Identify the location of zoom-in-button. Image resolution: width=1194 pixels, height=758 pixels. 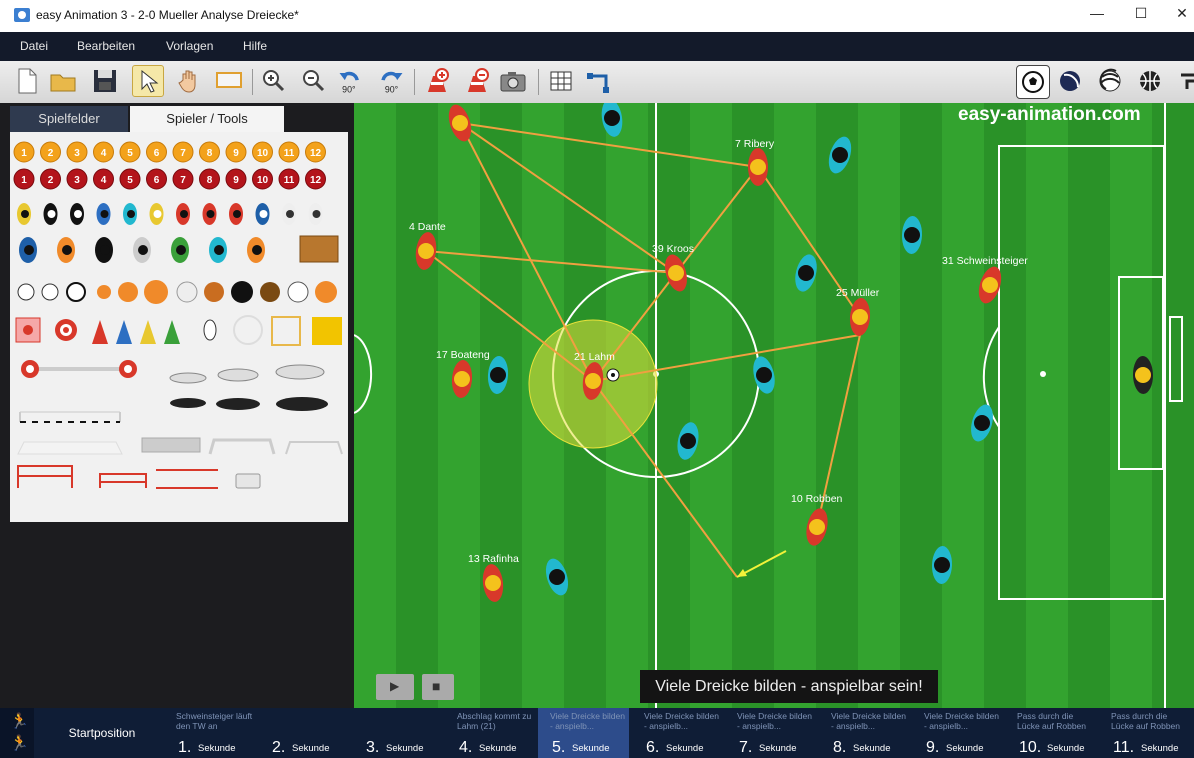
(273, 81).